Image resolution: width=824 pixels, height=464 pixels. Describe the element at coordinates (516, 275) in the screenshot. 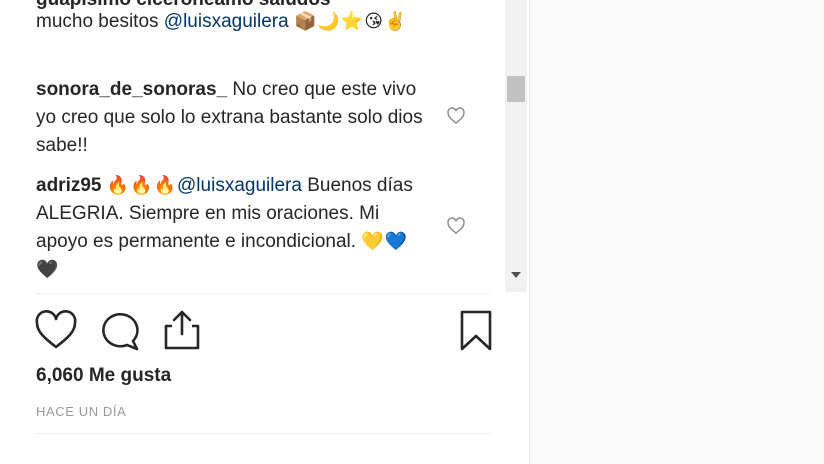

I see `scroll-down-arrow-icon` at that location.